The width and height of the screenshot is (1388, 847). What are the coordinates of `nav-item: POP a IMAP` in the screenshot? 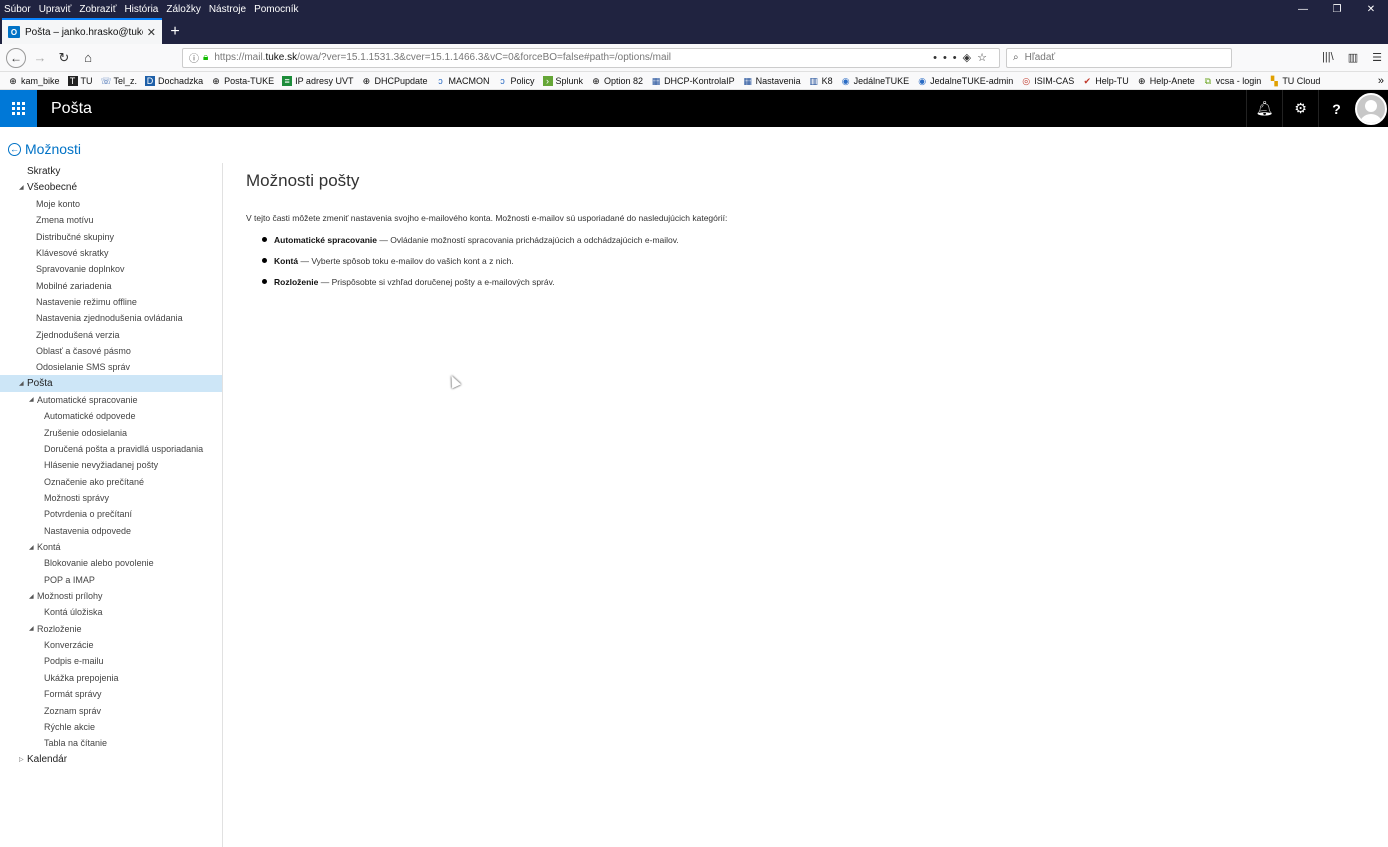 It's located at (111, 580).